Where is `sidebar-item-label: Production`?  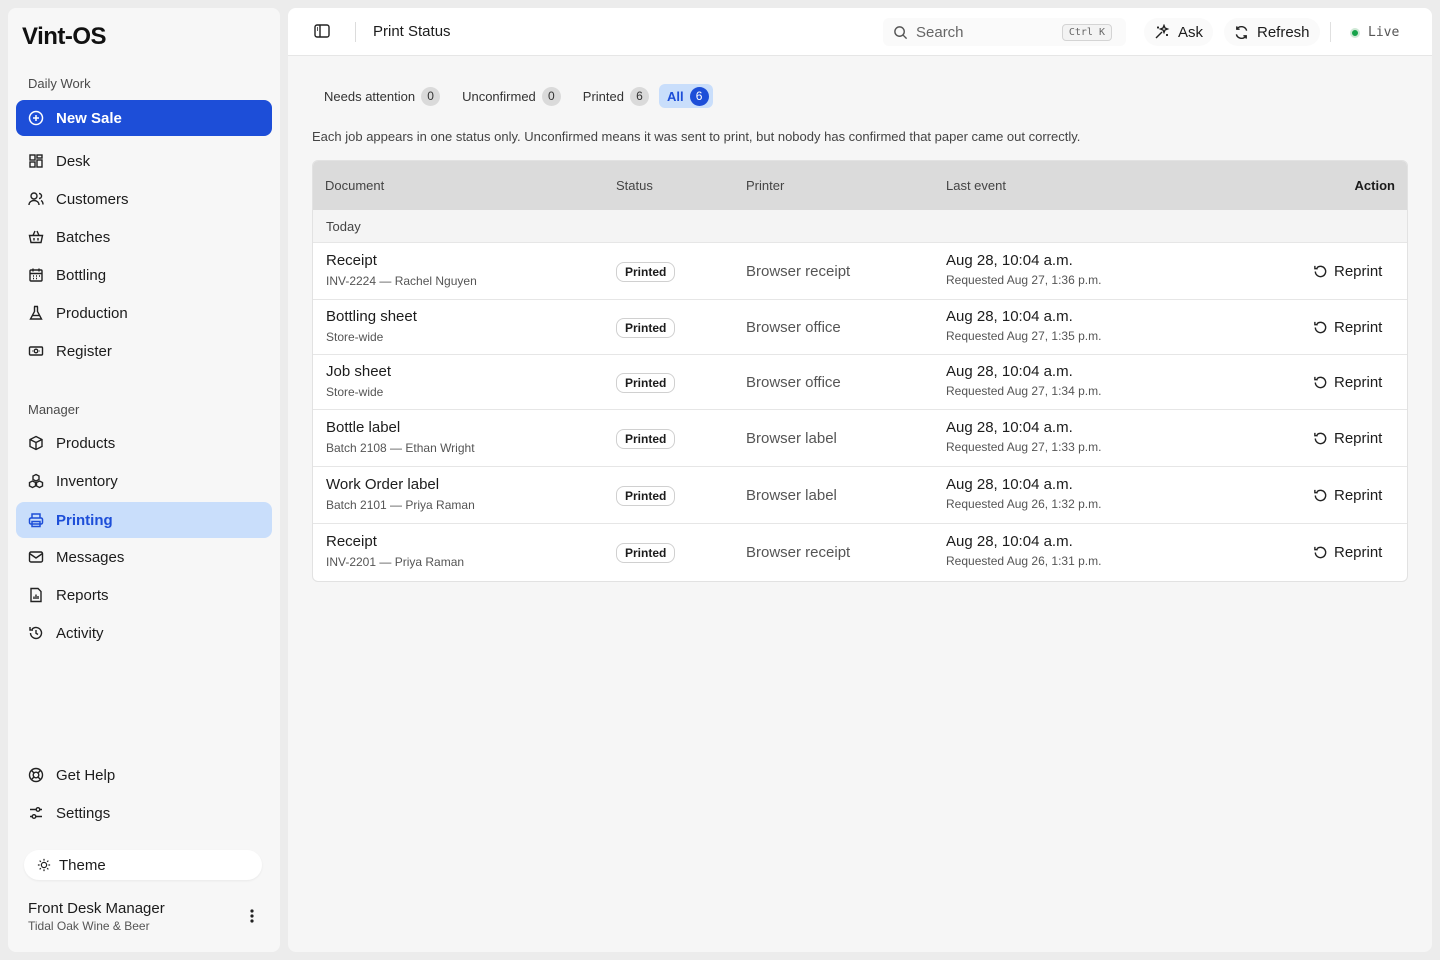
sidebar-item-label: Production is located at coordinates (92, 313).